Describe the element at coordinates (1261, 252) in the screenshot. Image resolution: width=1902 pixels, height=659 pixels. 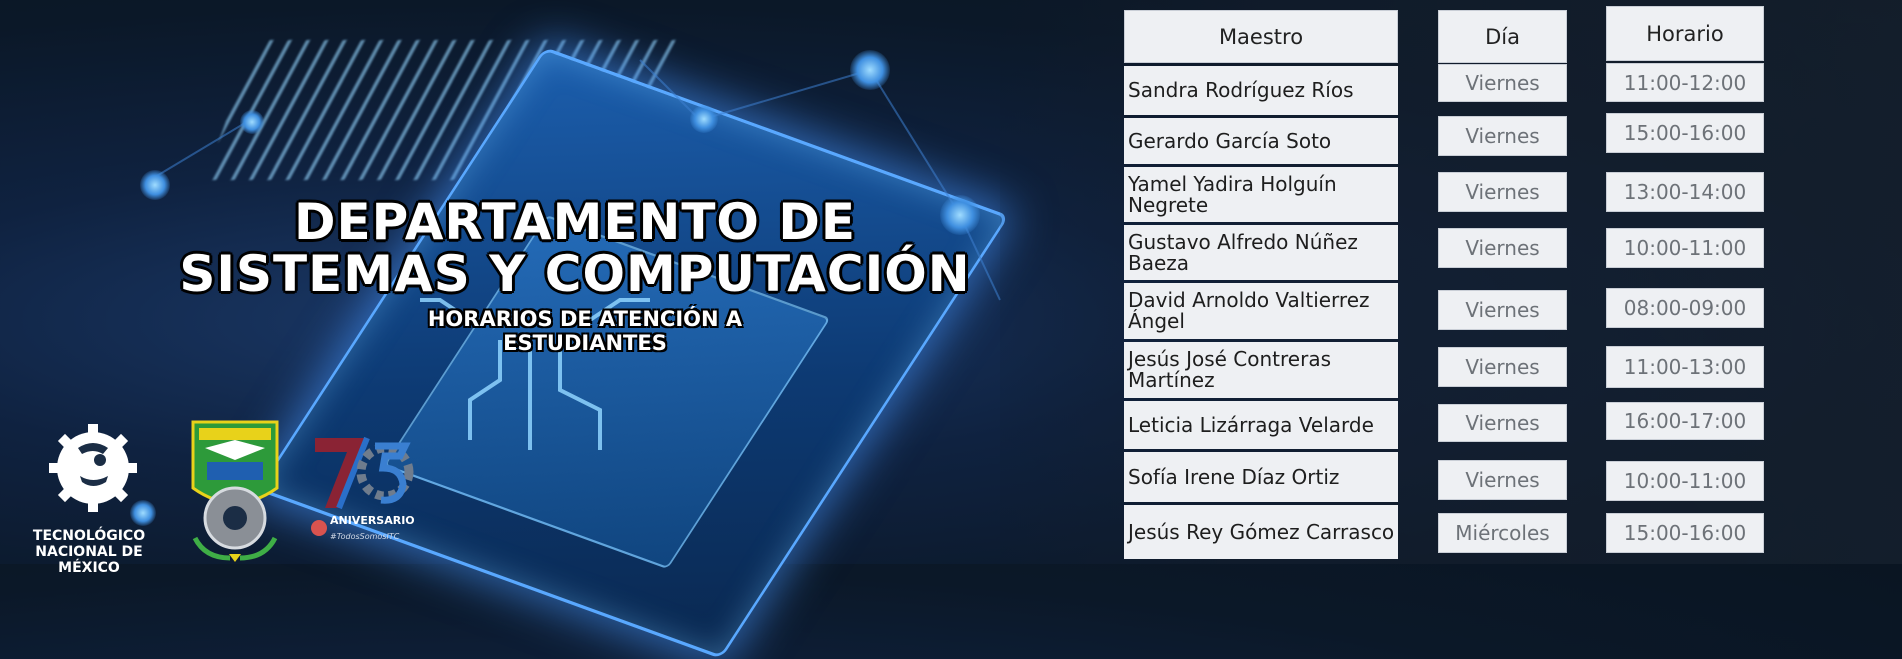
I see `table-row-teacher: Gustavo Alfredo Núñez Baeza` at that location.